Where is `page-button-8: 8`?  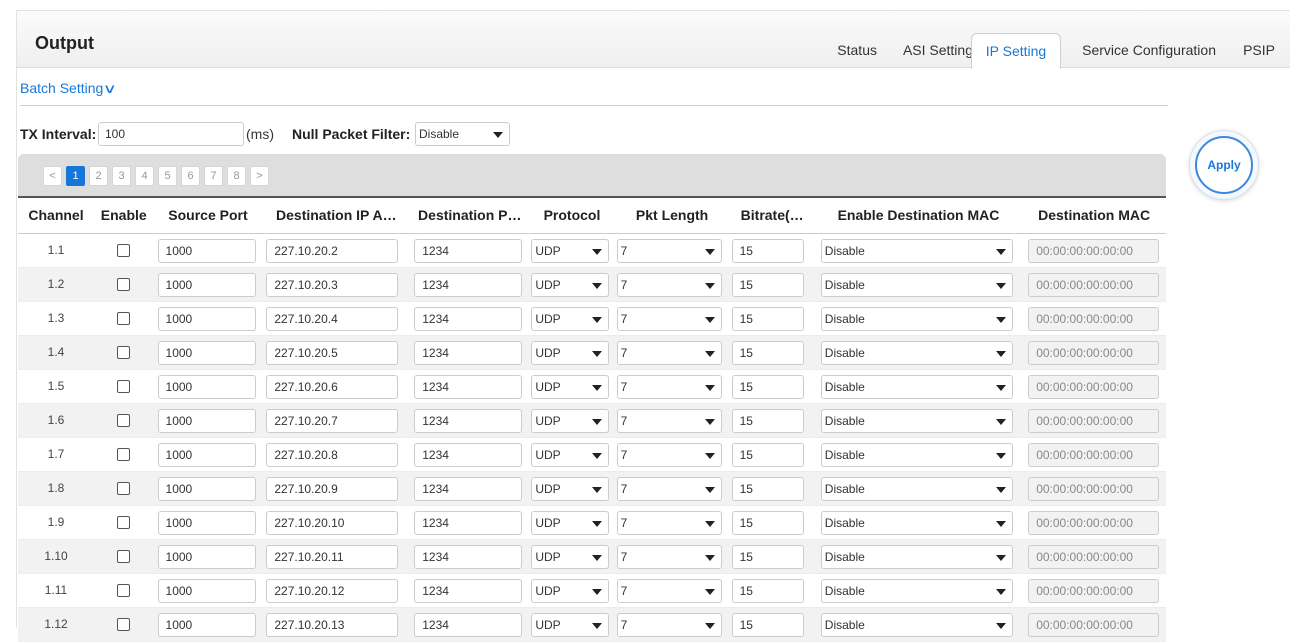 page-button-8: 8 is located at coordinates (236, 176).